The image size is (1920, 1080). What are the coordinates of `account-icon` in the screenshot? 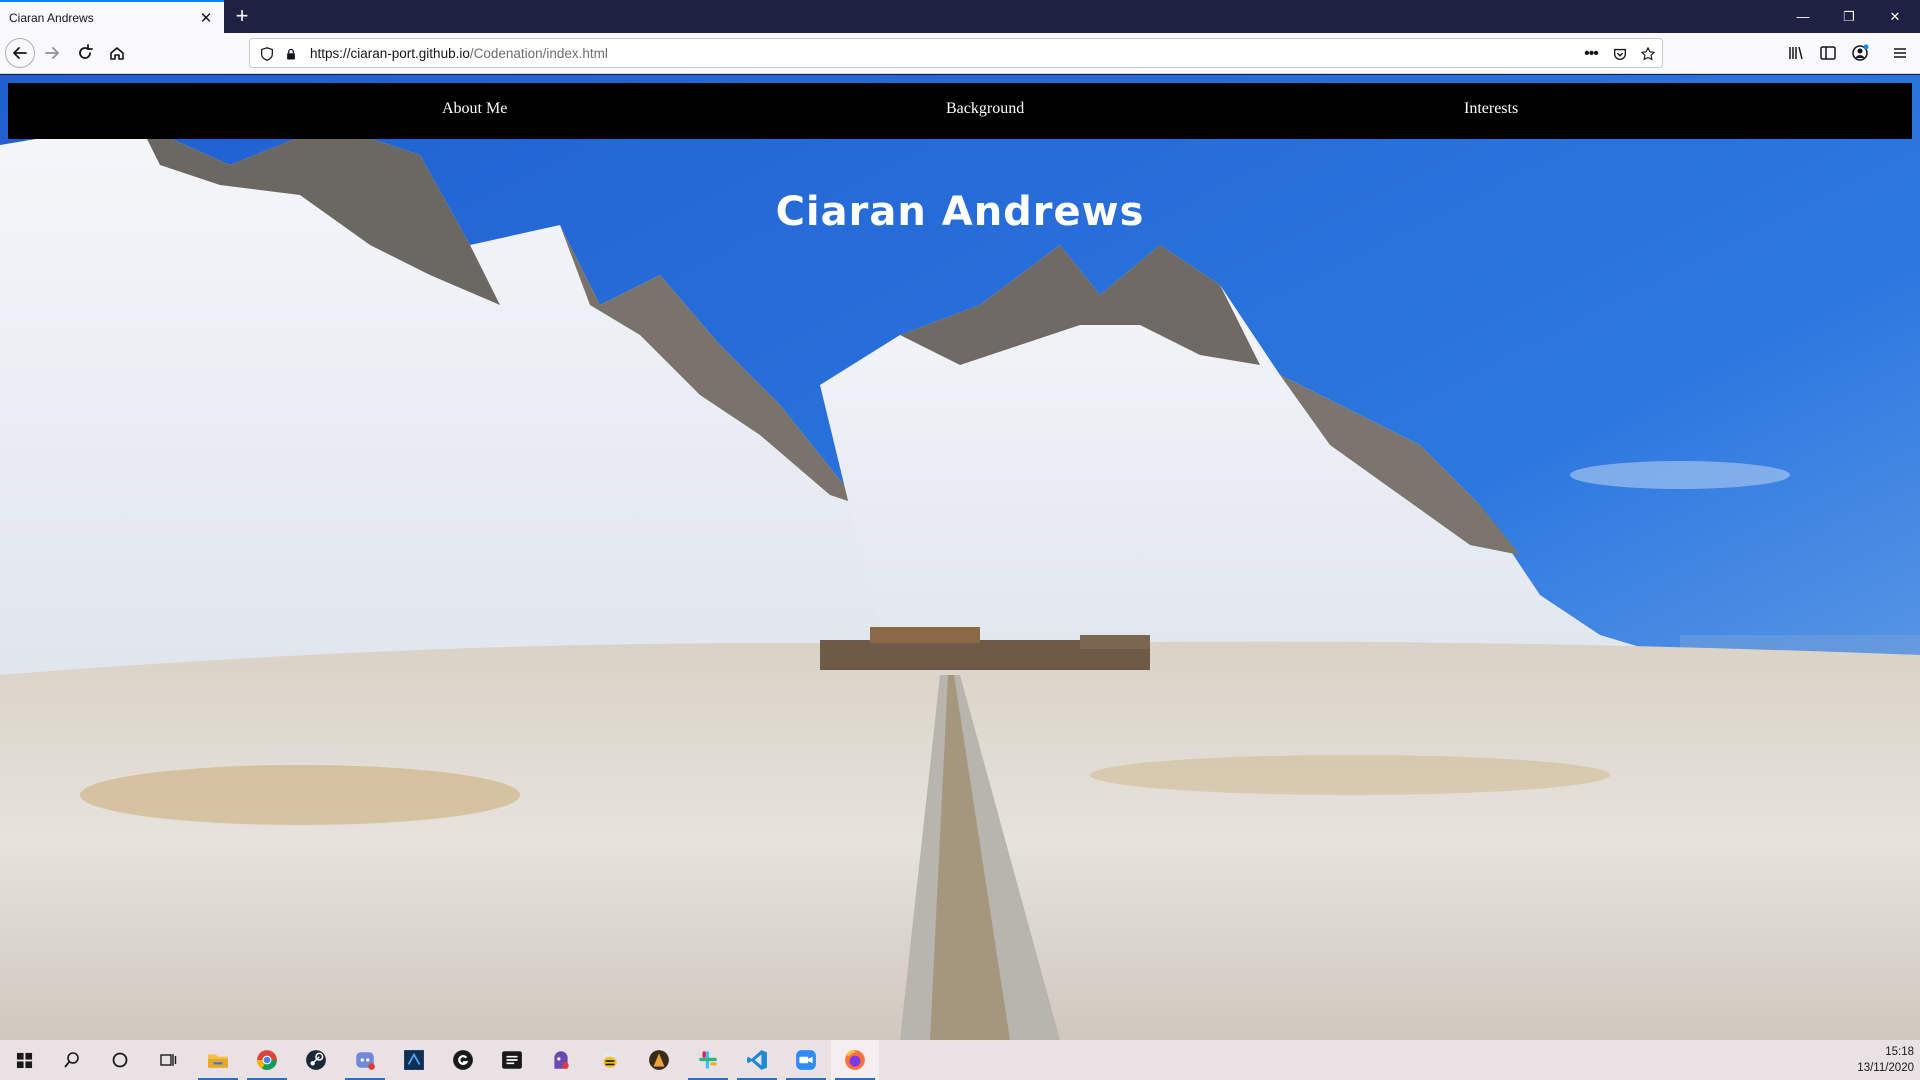 It's located at (1860, 53).